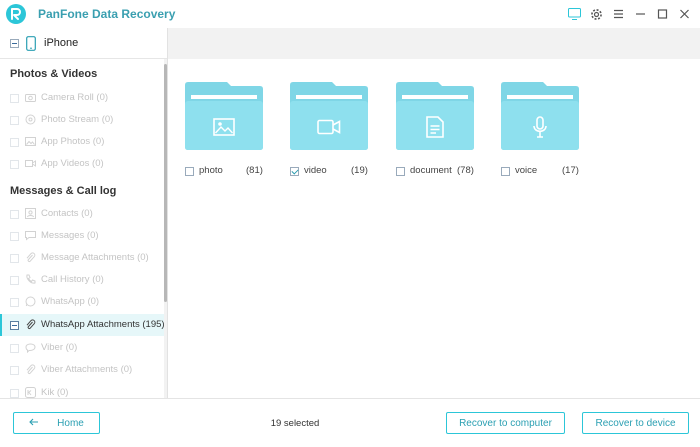  Describe the element at coordinates (83, 390) in the screenshot. I see `sidebar-item-kik: Kik (0)` at that location.